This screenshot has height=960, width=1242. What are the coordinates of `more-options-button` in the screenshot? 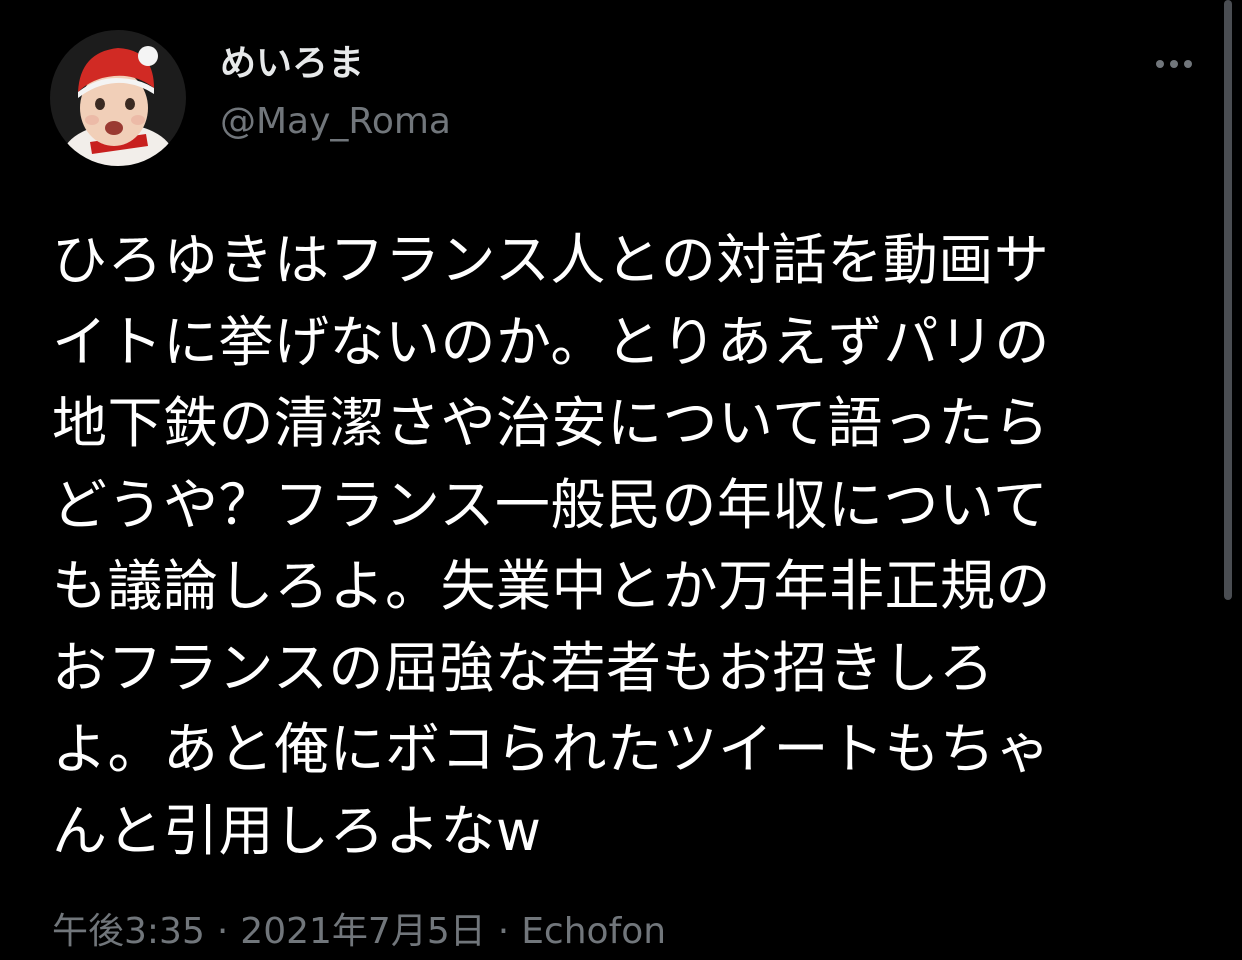 It's located at (1174, 64).